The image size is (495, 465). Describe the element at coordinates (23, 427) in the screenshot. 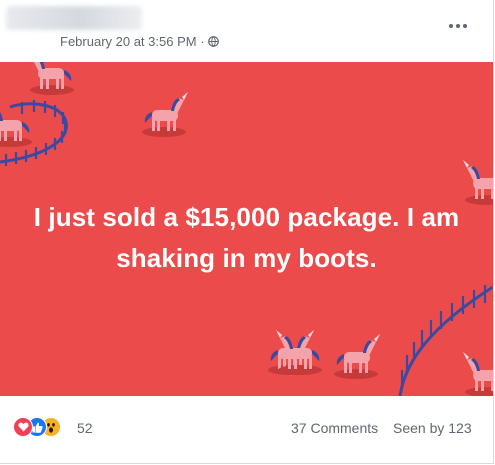

I see `love-reaction-icon` at that location.